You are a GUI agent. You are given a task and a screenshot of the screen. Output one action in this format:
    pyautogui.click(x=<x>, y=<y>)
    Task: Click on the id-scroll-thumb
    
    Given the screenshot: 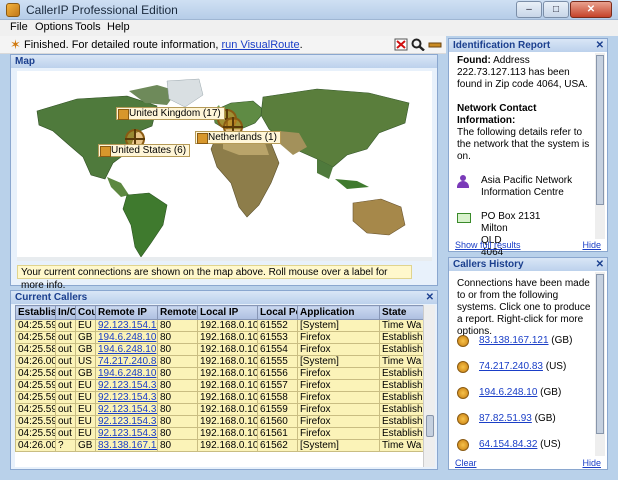 What is the action you would take?
    pyautogui.click(x=600, y=130)
    